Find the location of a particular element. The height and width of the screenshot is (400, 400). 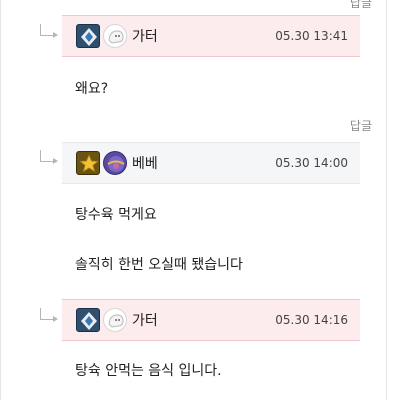

comment-text: 탕수육 먹게요 is located at coordinates (116, 215).